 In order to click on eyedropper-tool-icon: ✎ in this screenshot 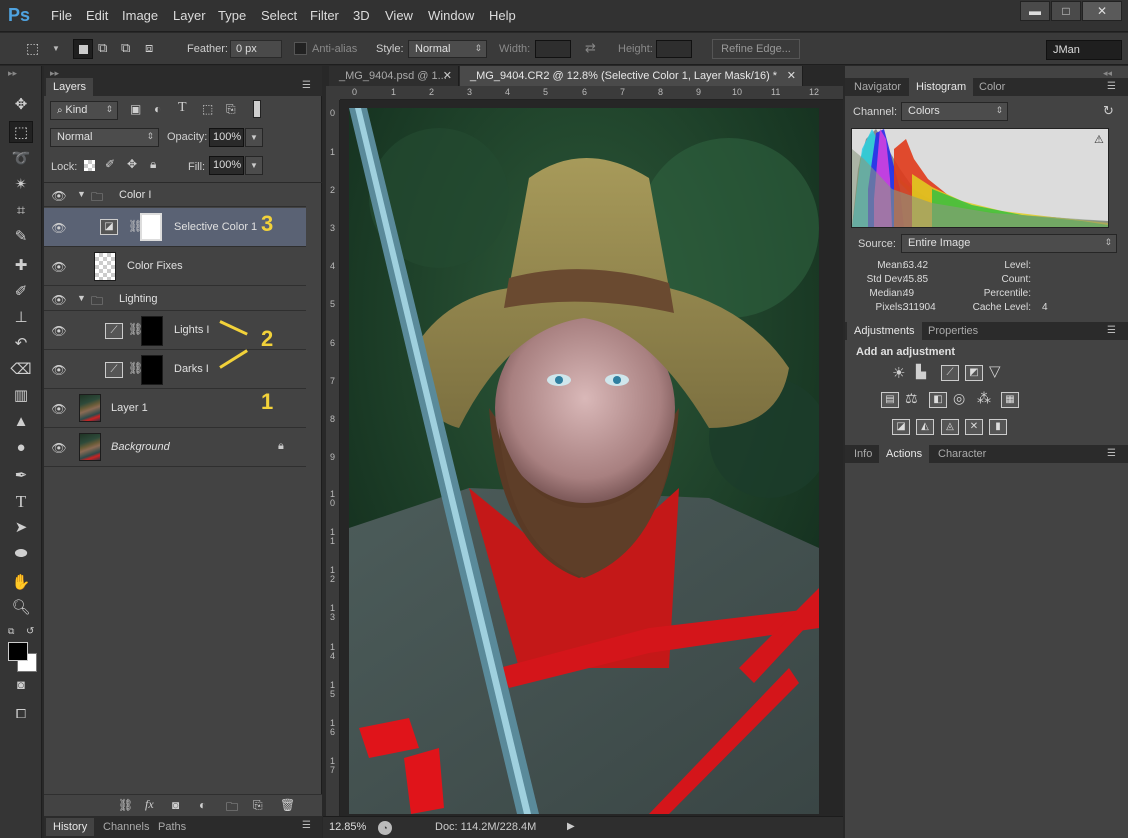, I will do `click(21, 237)`.